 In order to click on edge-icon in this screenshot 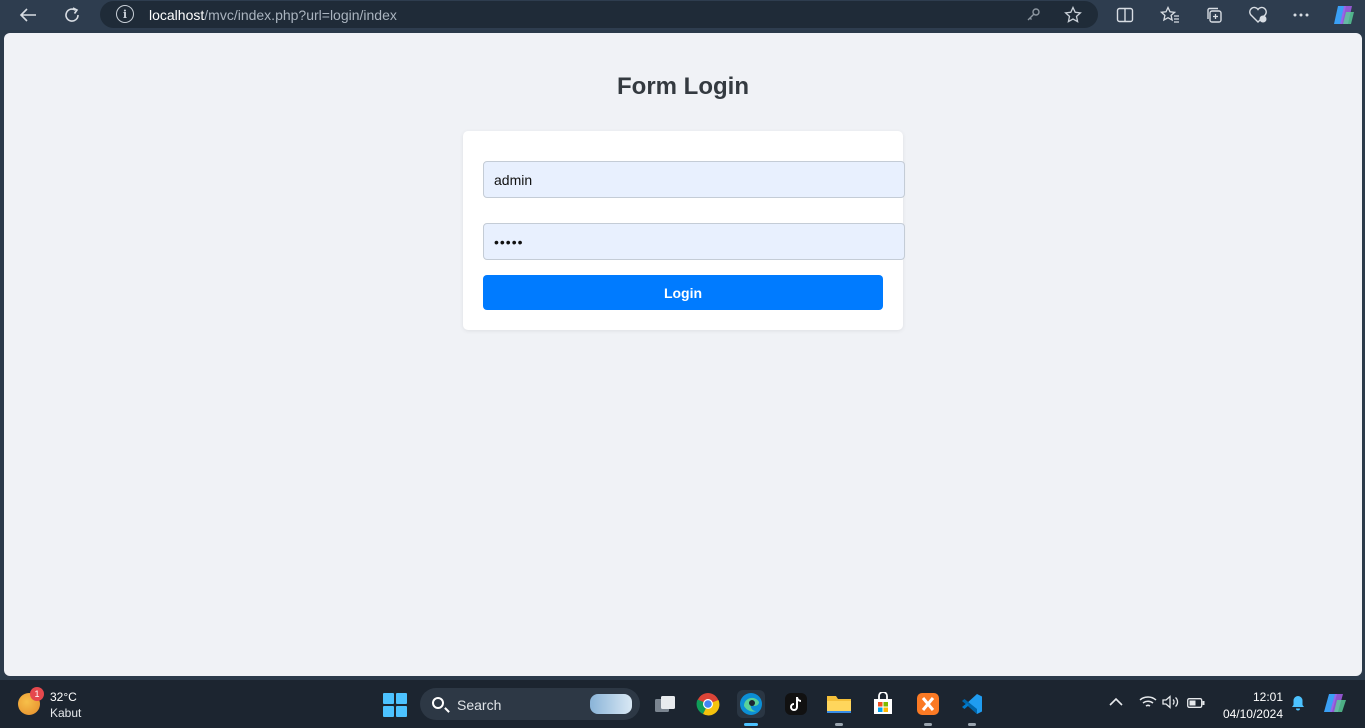, I will do `click(751, 708)`.